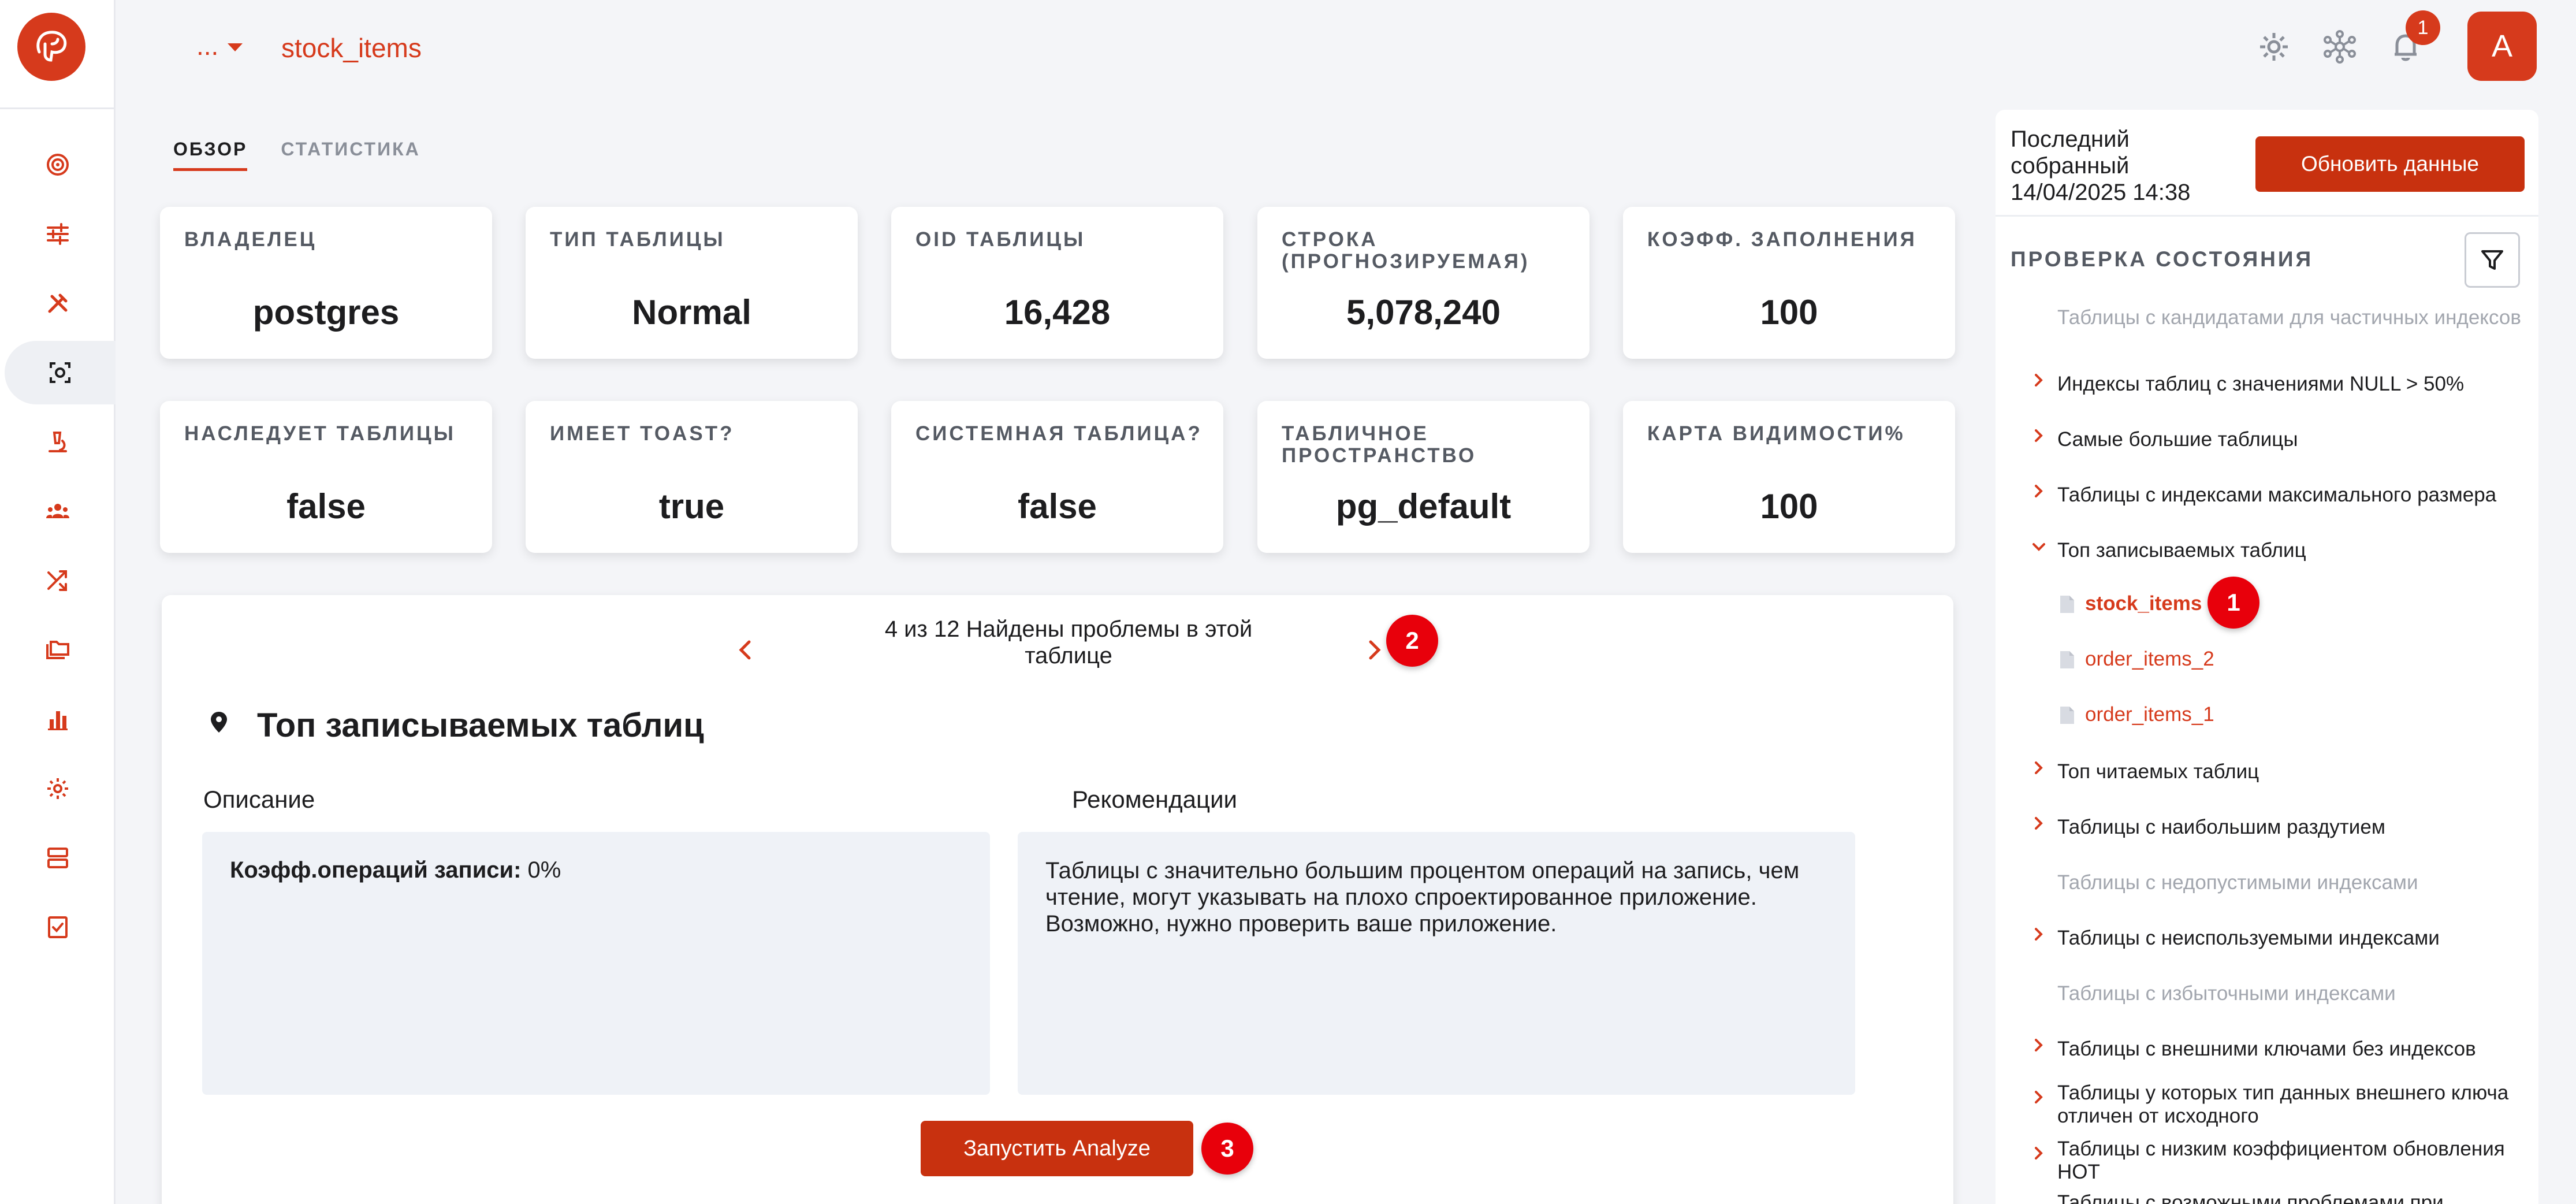 This screenshot has height=1204, width=2576. I want to click on health-item-label: Топ читаемых таблиц, so click(2158, 772).